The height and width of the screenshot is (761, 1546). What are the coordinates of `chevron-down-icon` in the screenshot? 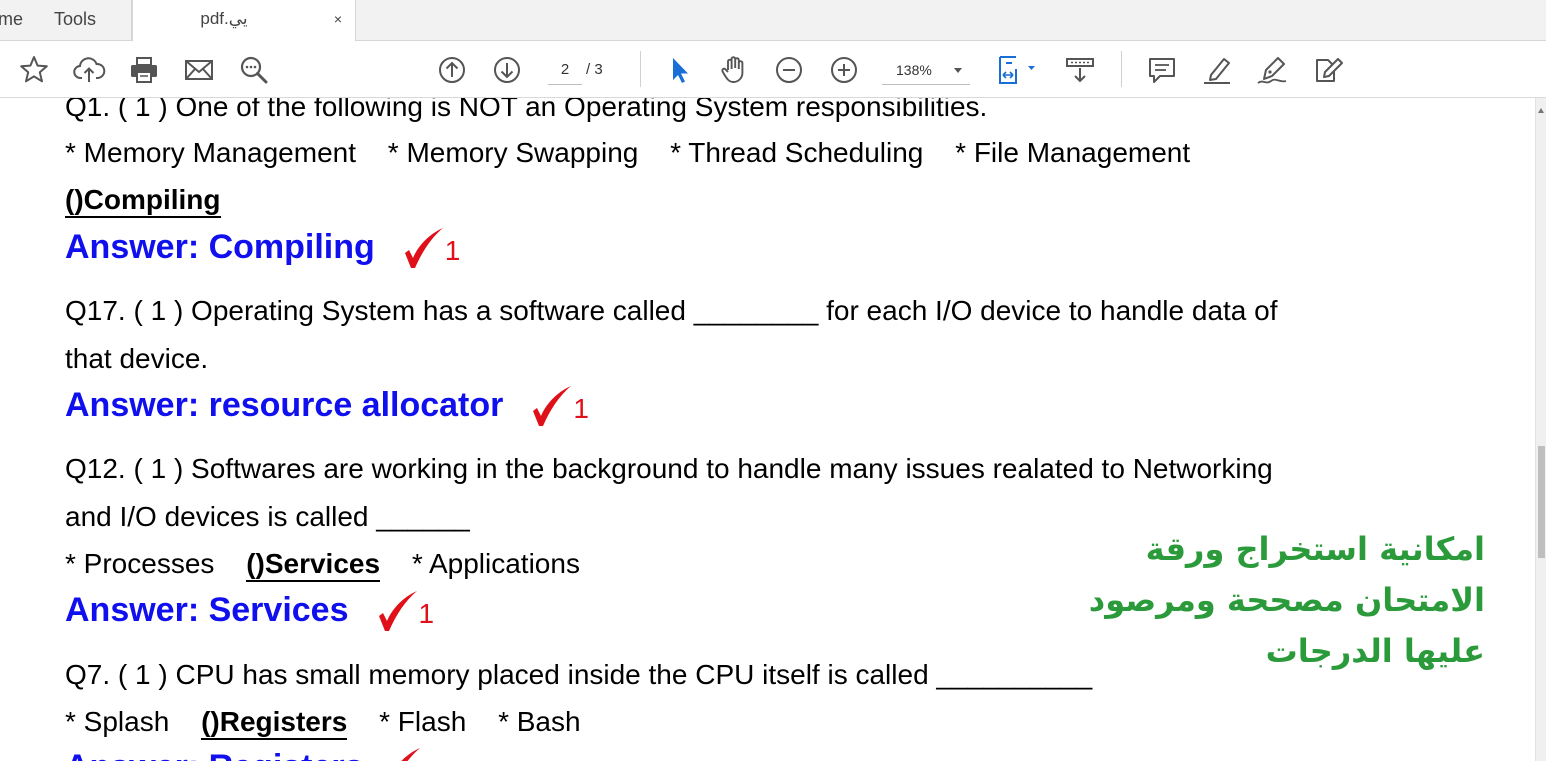 It's located at (958, 70).